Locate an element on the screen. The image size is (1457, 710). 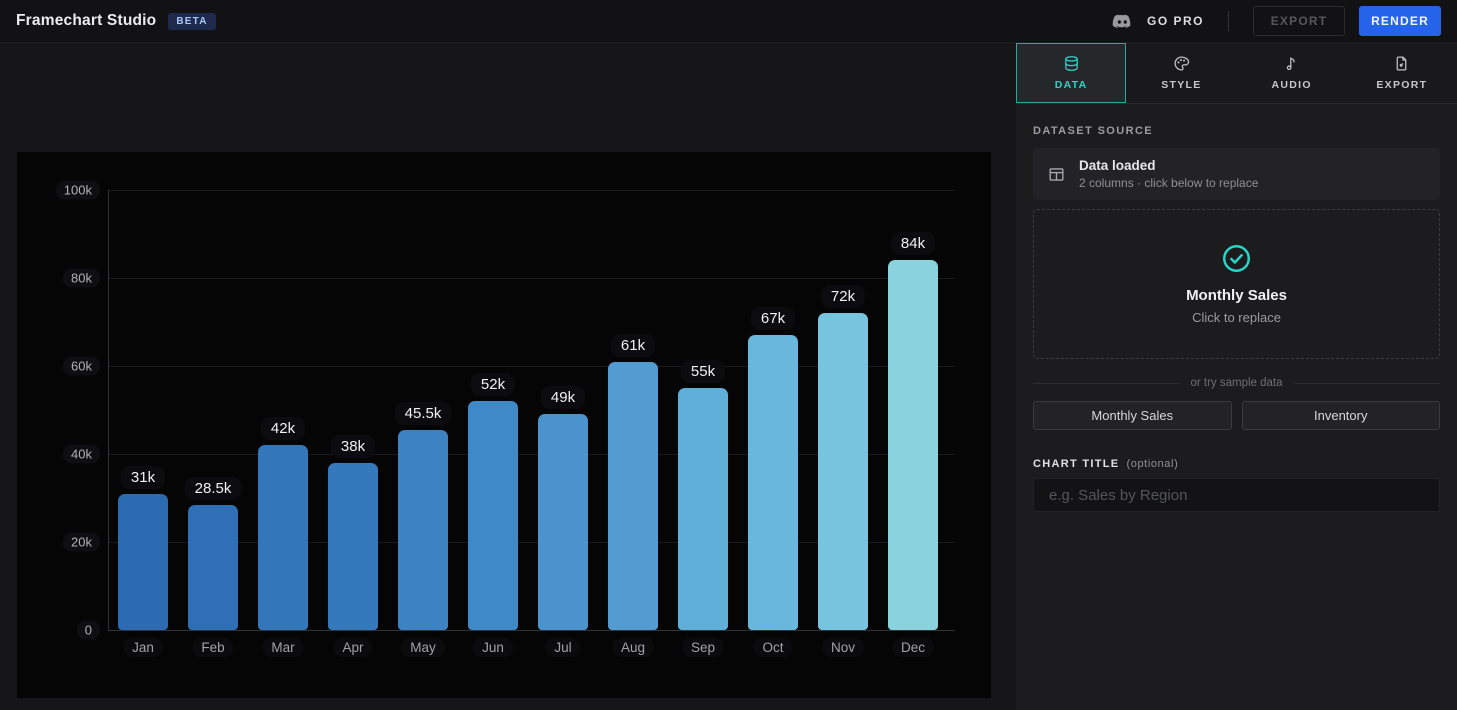
sample-monthly-sales-button: Monthly Sales is located at coordinates (1132, 415).